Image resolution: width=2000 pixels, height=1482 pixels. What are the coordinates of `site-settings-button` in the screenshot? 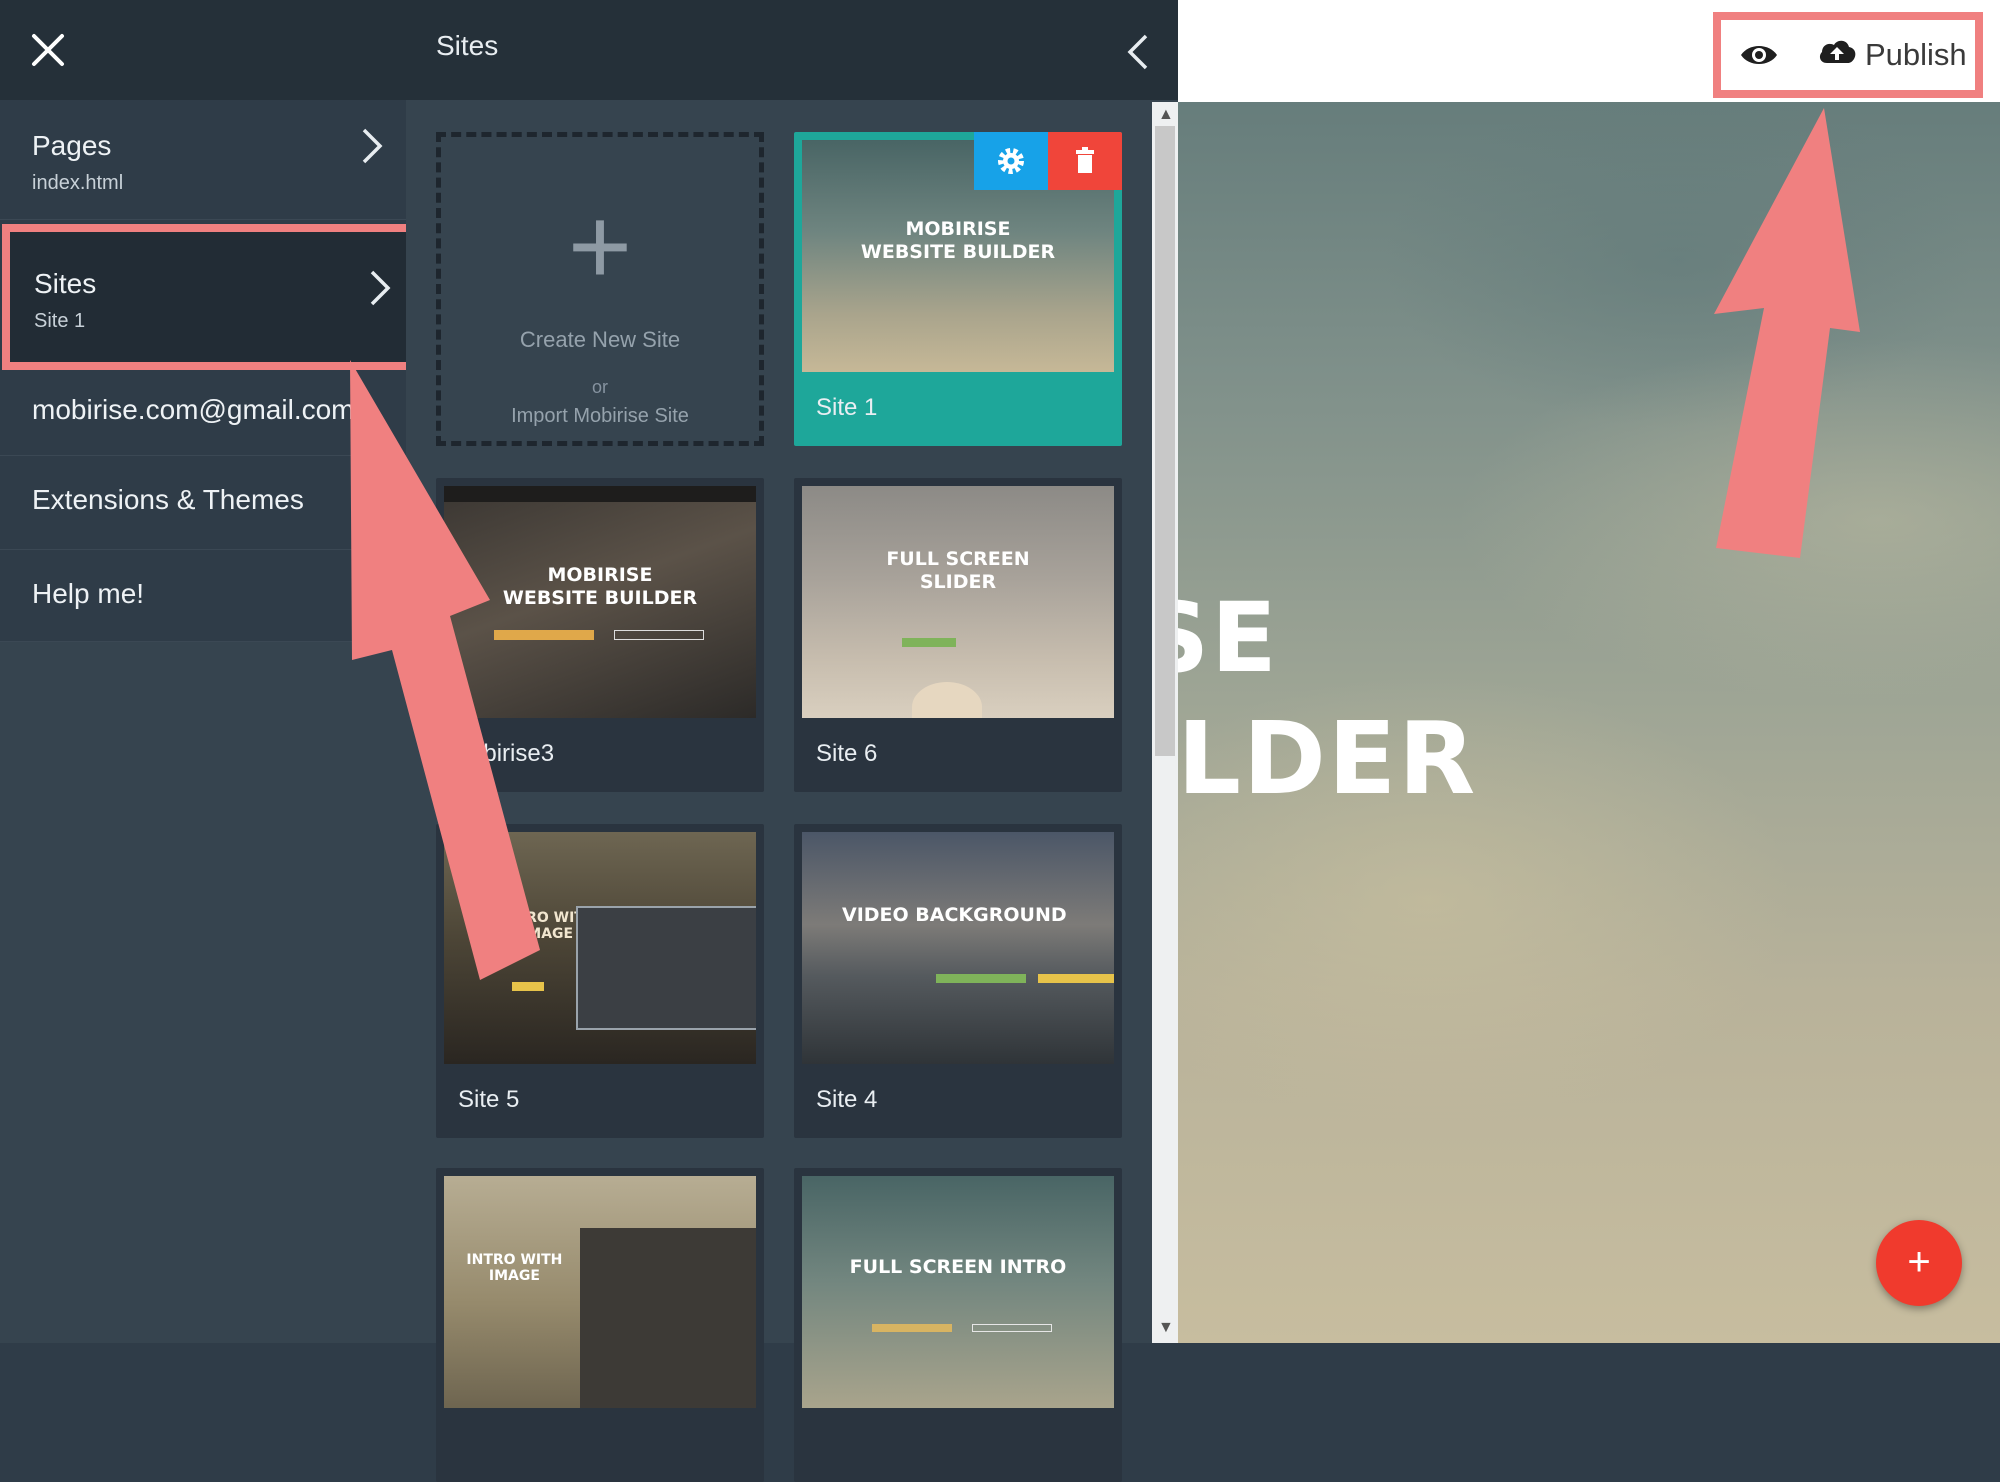 It's located at (1011, 161).